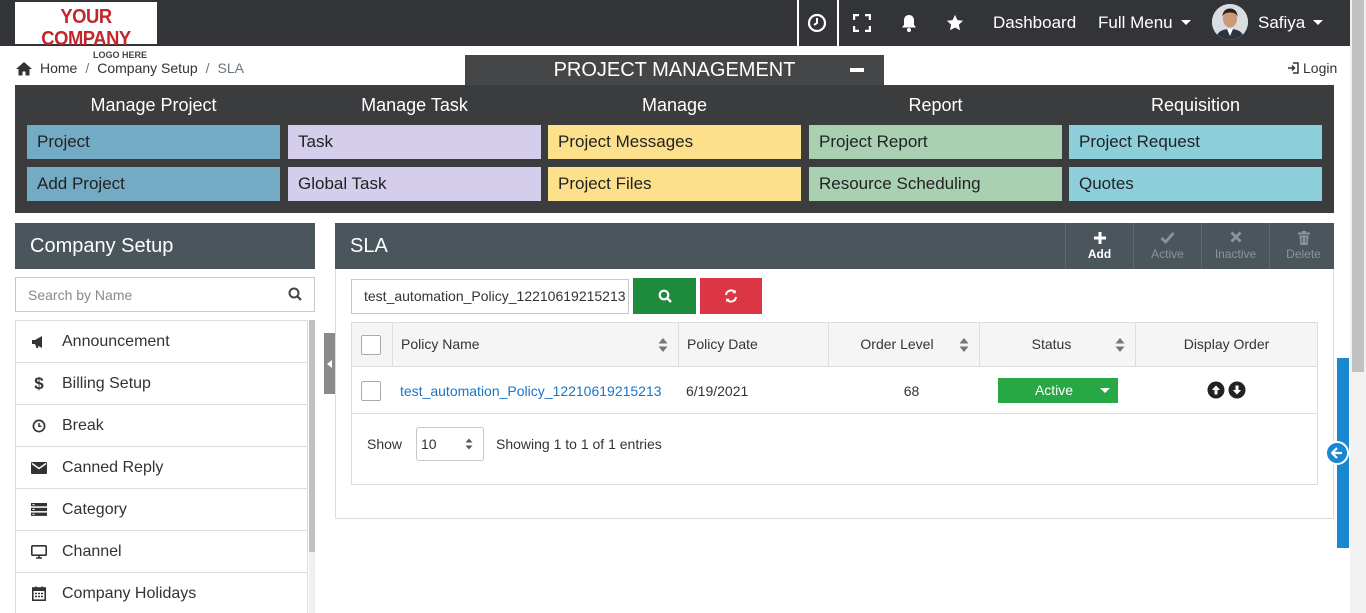 The image size is (1366, 613). What do you see at coordinates (414, 105) in the screenshot?
I see `pm-column-heading: Manage Task` at bounding box center [414, 105].